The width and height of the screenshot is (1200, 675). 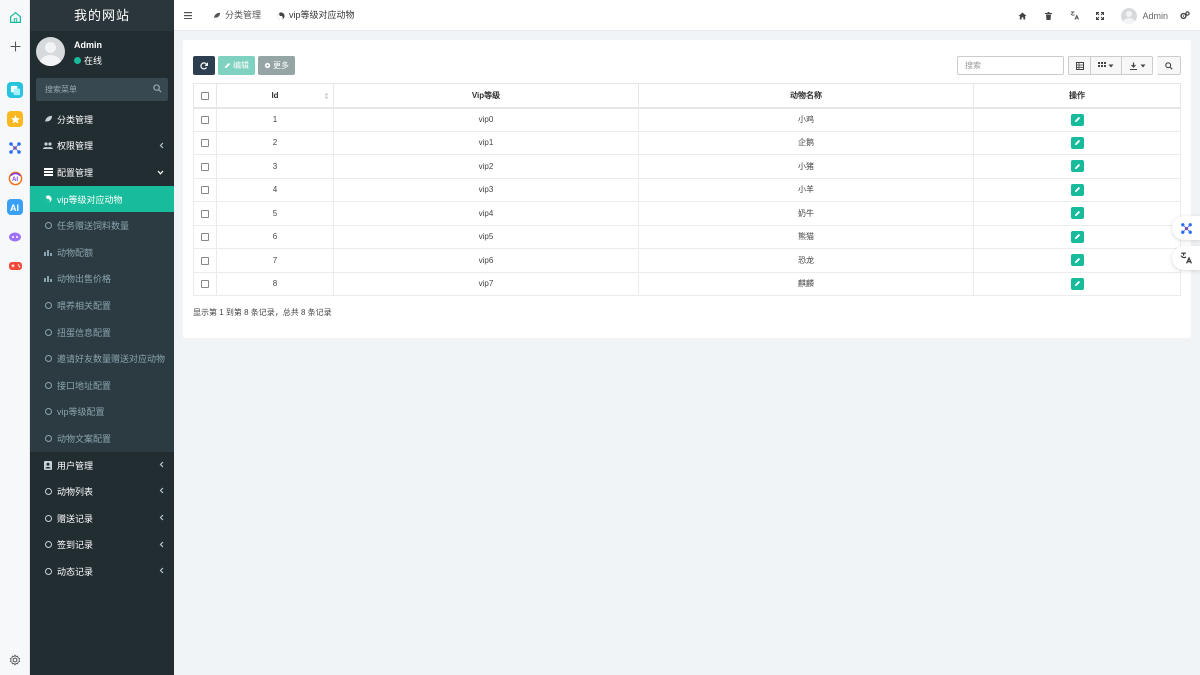 I want to click on extension-rail: AI AI, so click(x=15, y=337).